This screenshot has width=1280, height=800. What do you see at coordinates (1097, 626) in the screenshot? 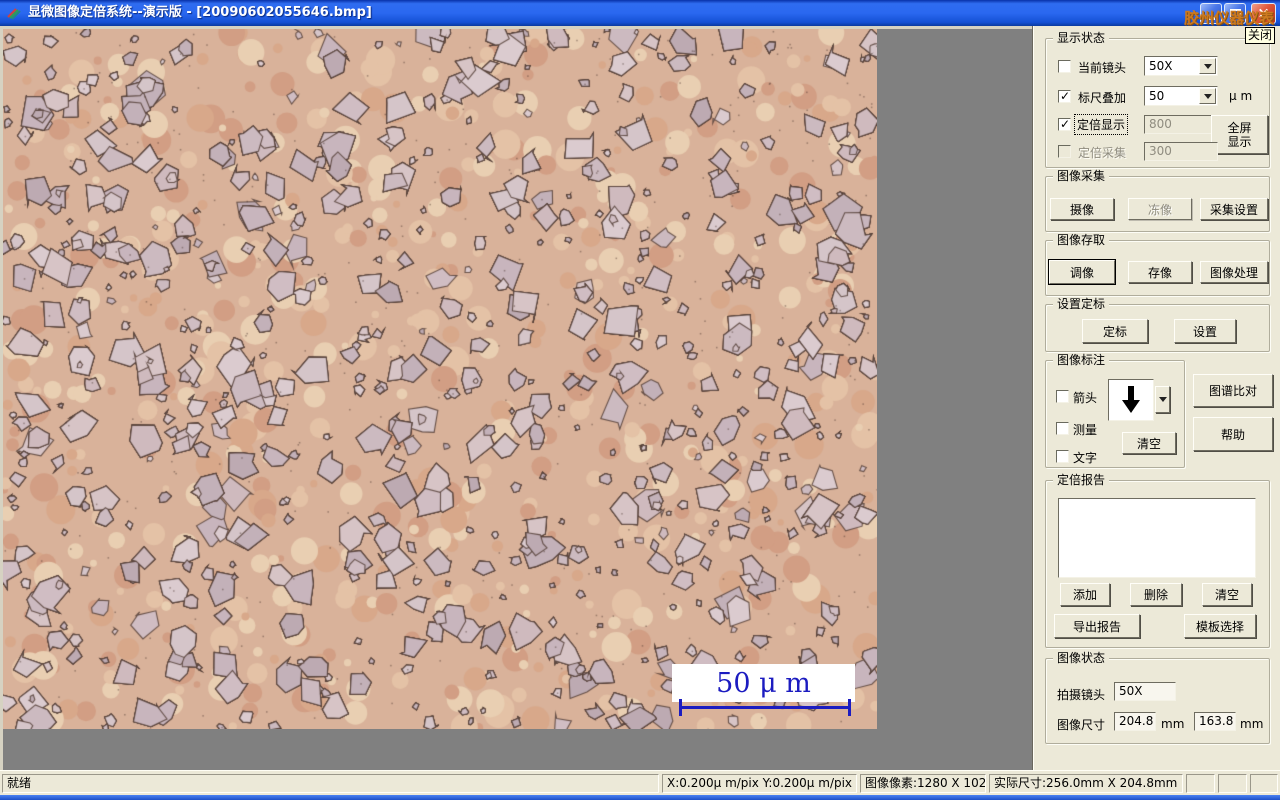
I see `export-report-button: 导出报告` at bounding box center [1097, 626].